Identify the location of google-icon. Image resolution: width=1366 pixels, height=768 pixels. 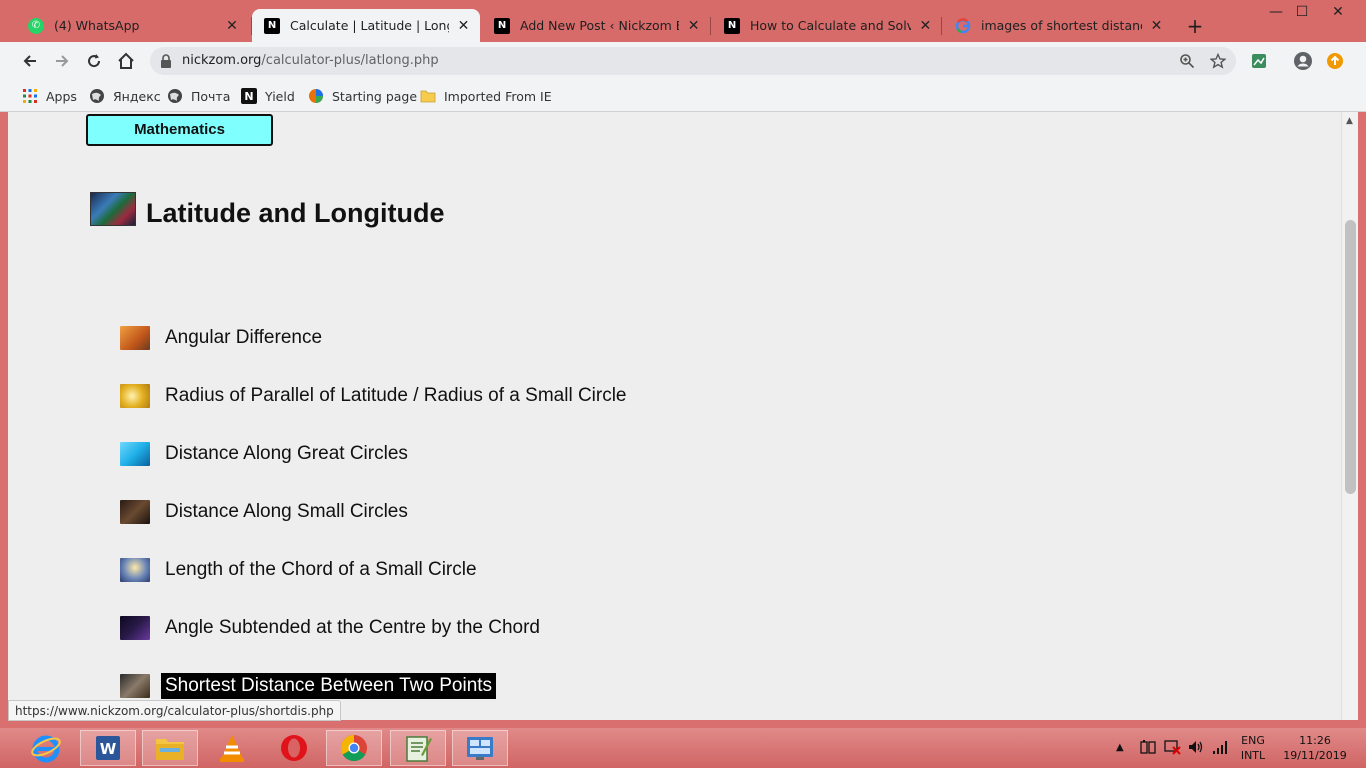
(963, 25).